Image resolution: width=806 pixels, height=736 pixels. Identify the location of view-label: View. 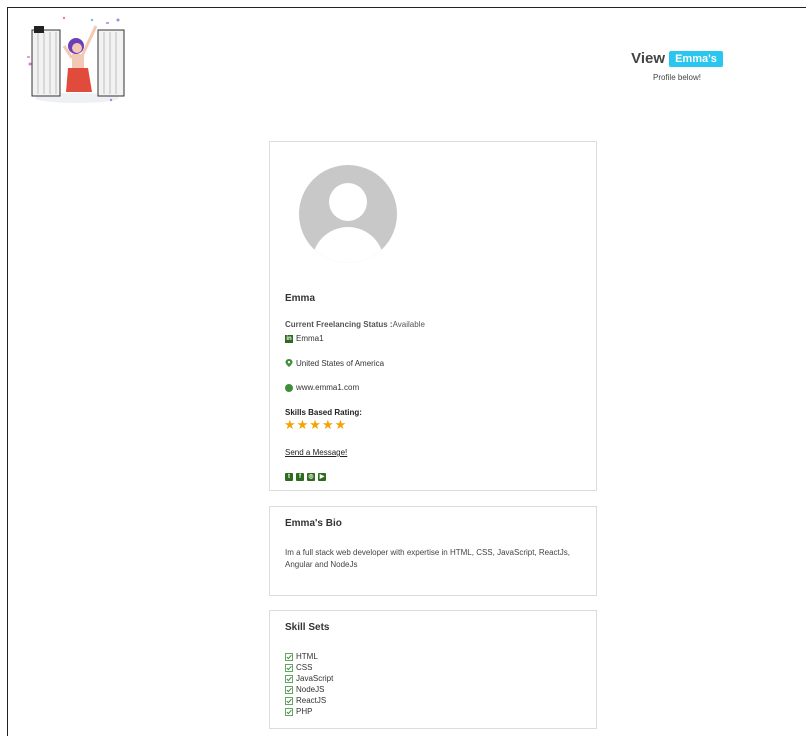
(648, 58).